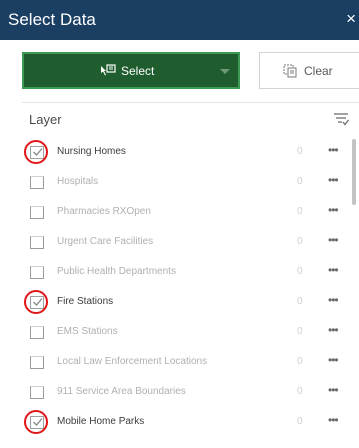  I want to click on layer-row: EMS Stations 0 •••, so click(175, 333).